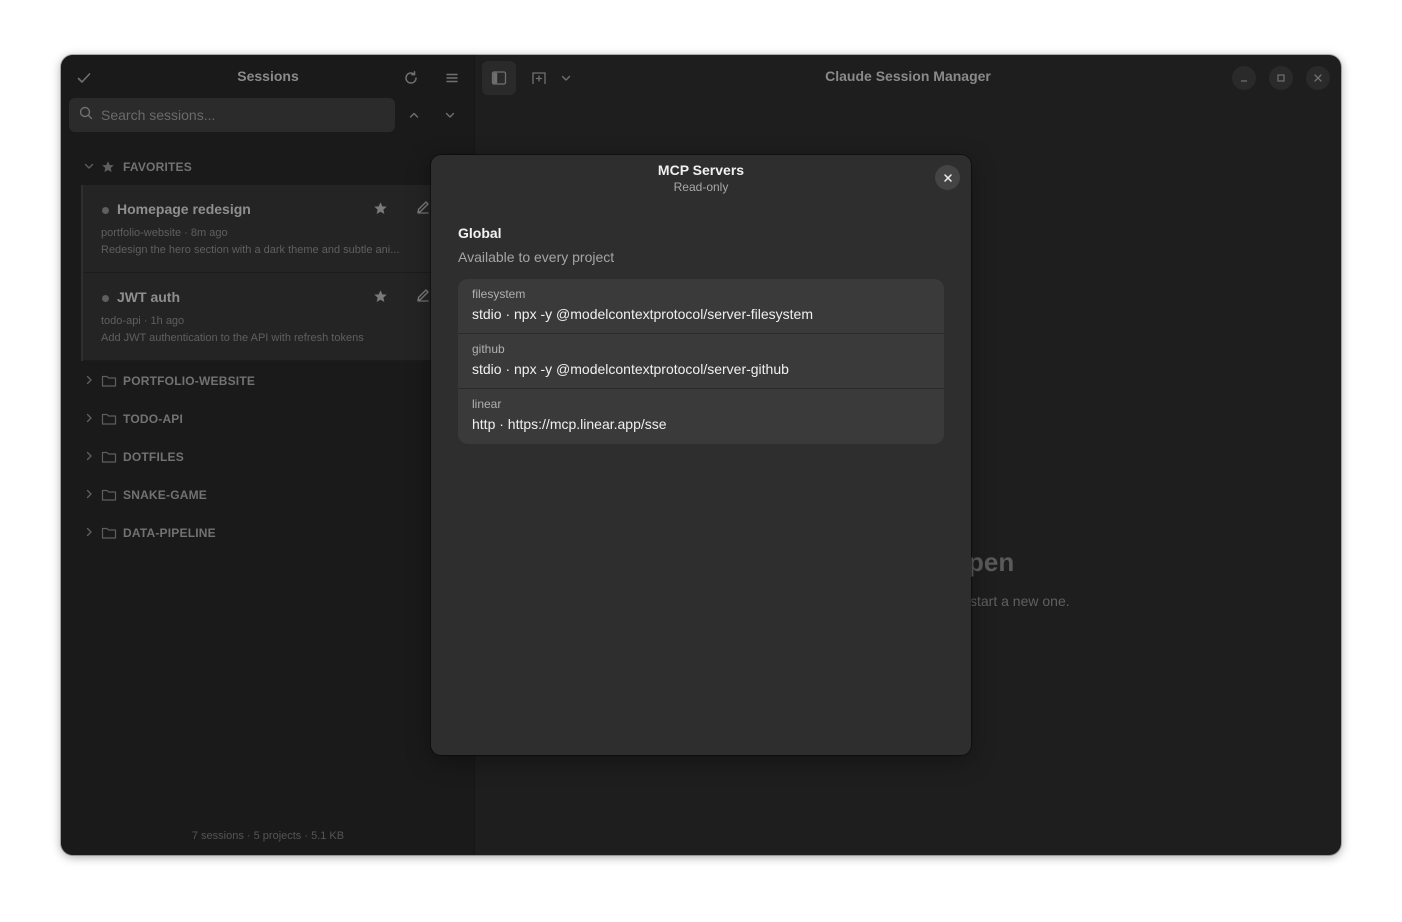 Image resolution: width=1402 pixels, height=922 pixels. I want to click on project-group-snake-game: SNAKE-GAME, so click(145, 495).